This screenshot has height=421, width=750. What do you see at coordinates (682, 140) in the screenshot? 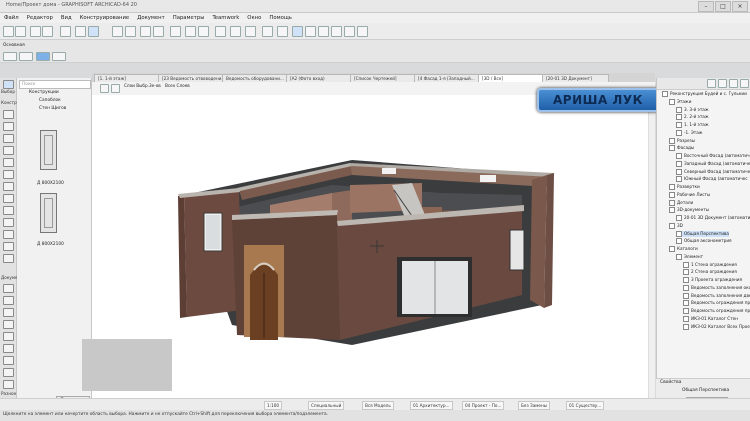
I see `navigator-item: Разрезы` at bounding box center [682, 140].